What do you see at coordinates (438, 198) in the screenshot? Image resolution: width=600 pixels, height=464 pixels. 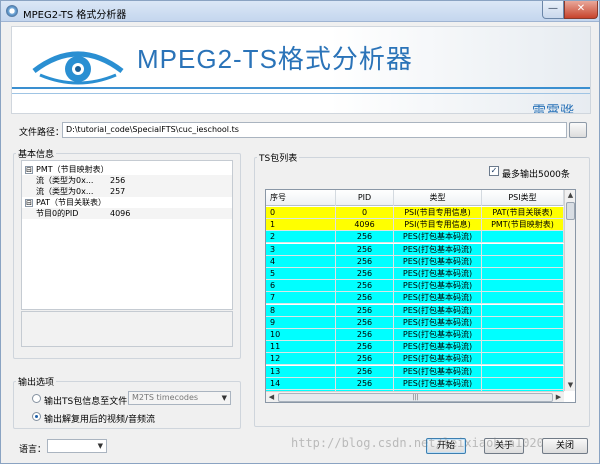 I see `header-type: 类型` at bounding box center [438, 198].